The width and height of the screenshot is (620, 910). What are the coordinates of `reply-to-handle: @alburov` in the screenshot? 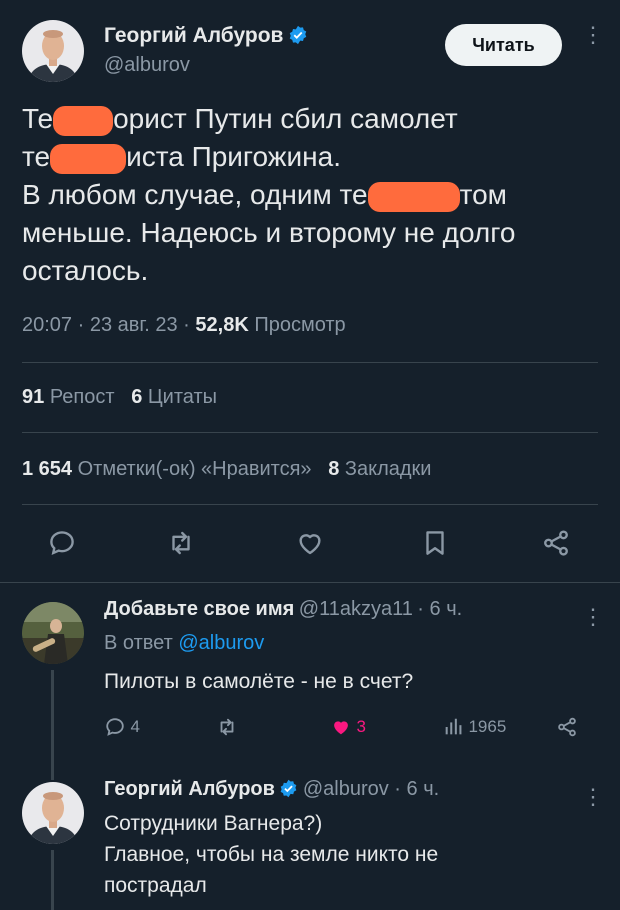 It's located at (221, 643).